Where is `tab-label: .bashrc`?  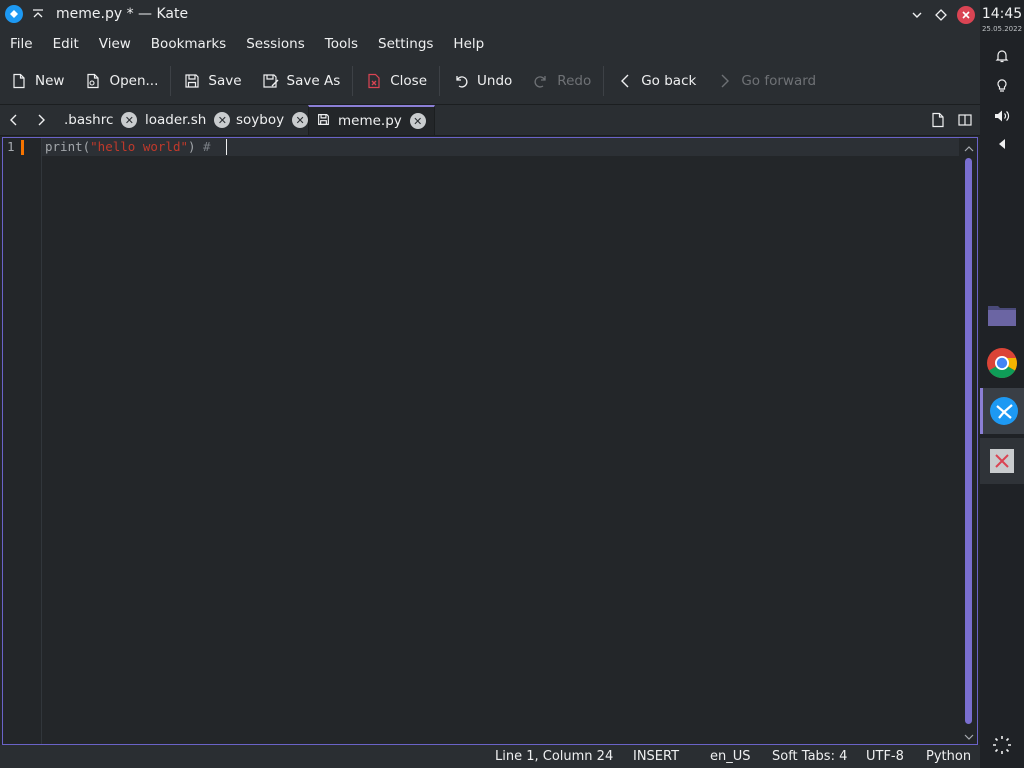 tab-label: .bashrc is located at coordinates (89, 120).